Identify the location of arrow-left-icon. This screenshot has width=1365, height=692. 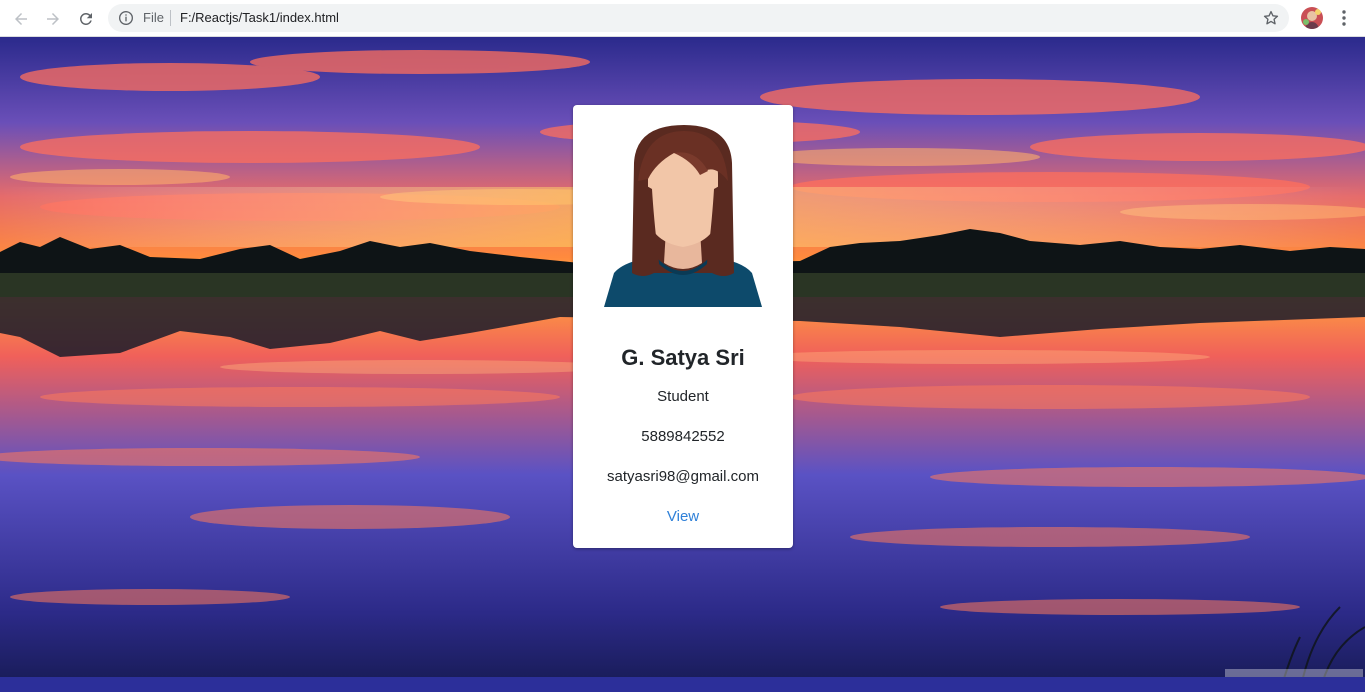
(21, 19).